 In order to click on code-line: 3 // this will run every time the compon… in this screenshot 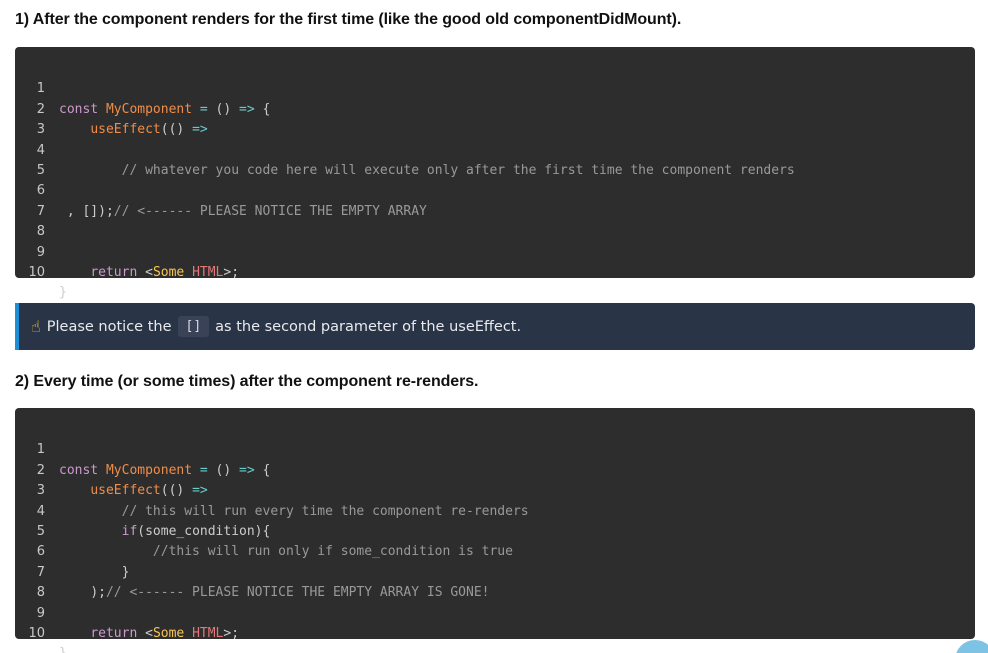, I will do `click(495, 489)`.